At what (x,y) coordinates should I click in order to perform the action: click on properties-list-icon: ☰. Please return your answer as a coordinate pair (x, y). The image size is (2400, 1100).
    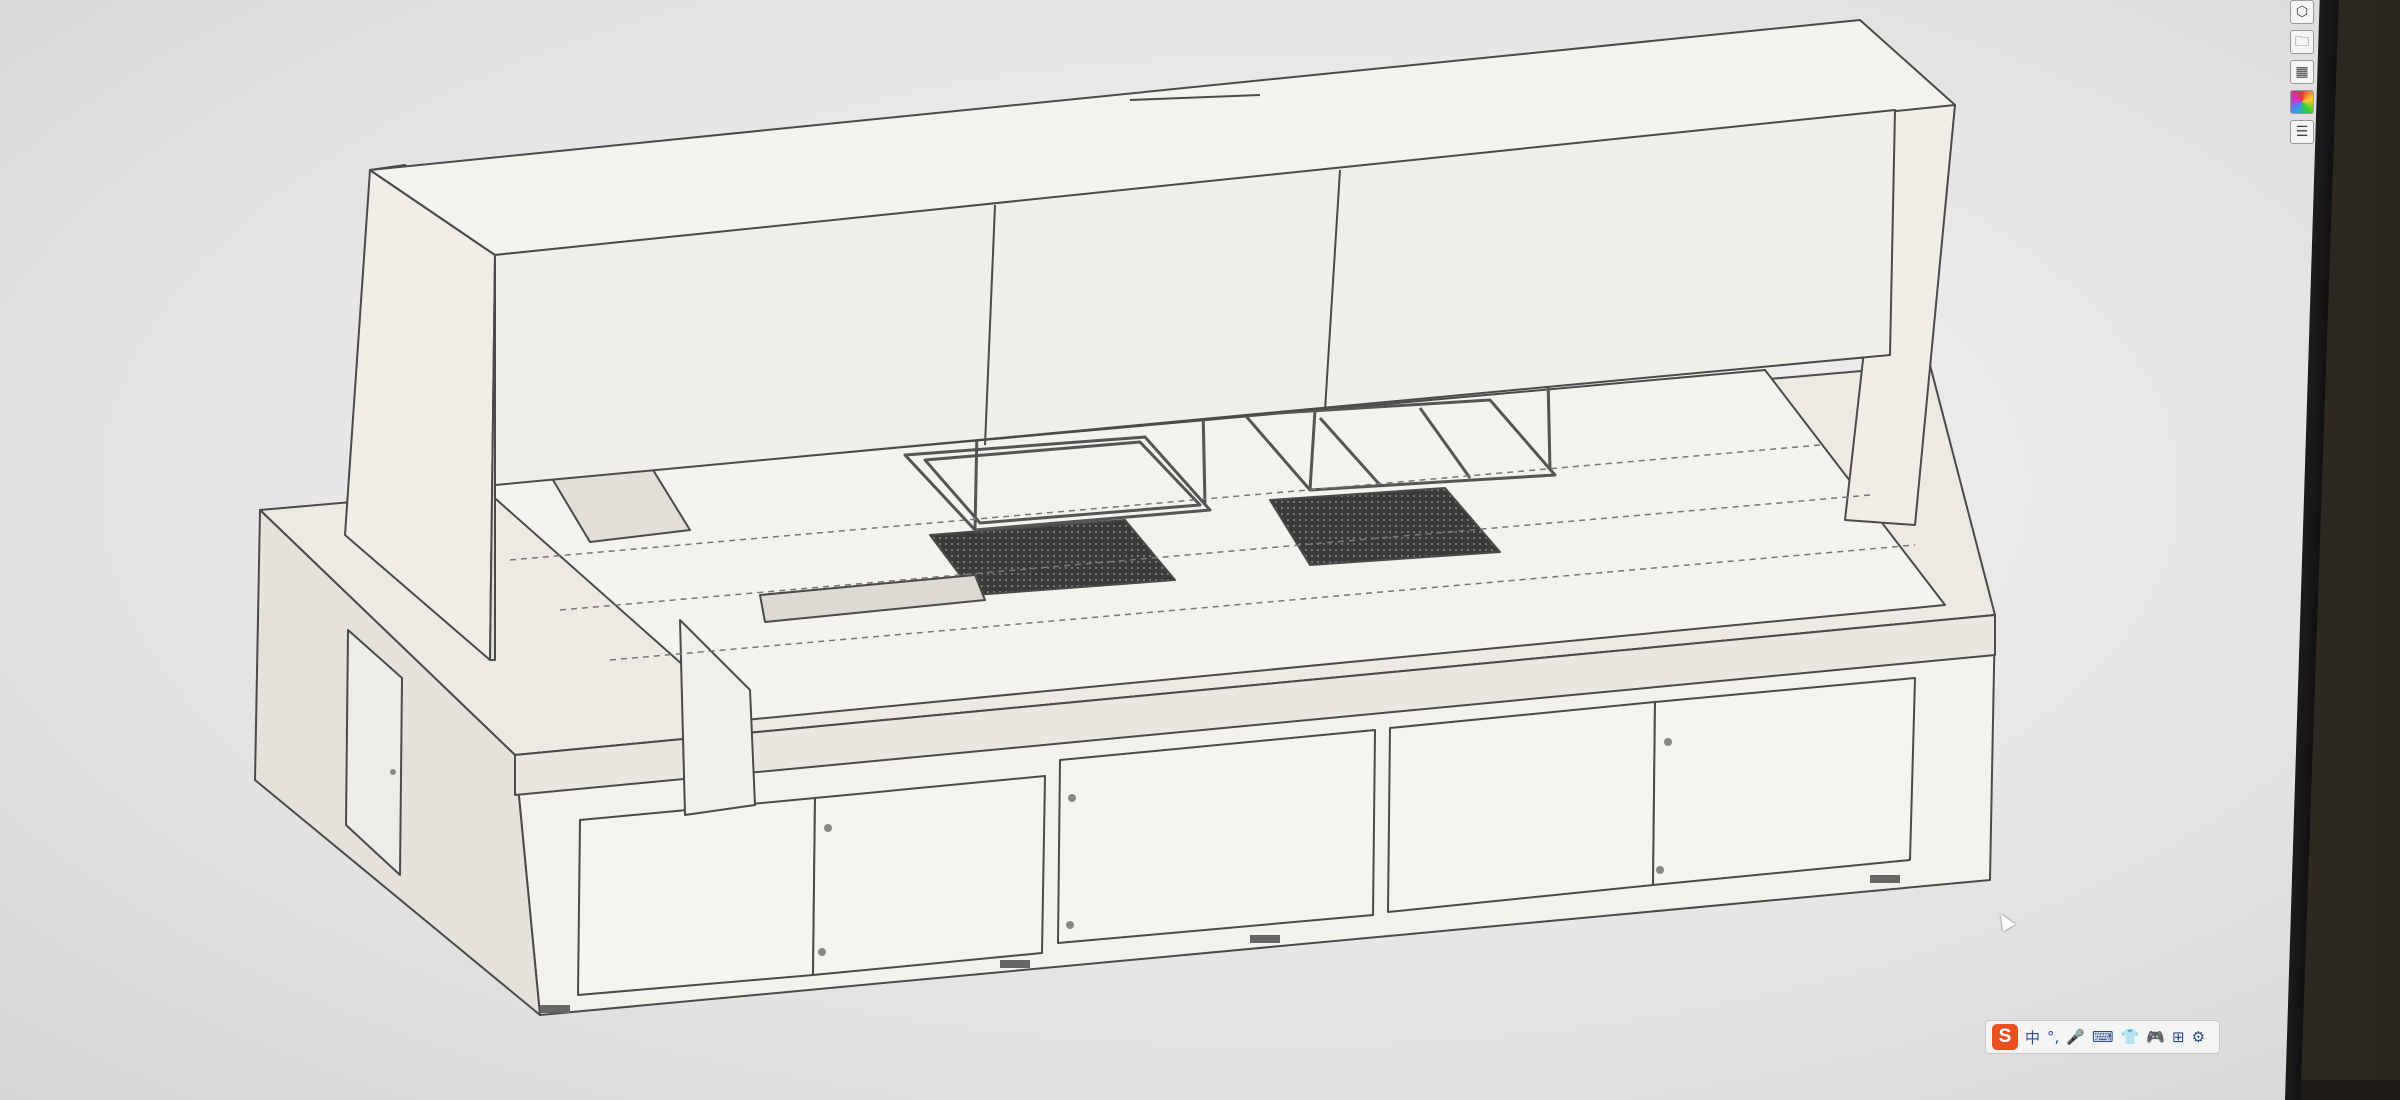
    Looking at the image, I should click on (2302, 132).